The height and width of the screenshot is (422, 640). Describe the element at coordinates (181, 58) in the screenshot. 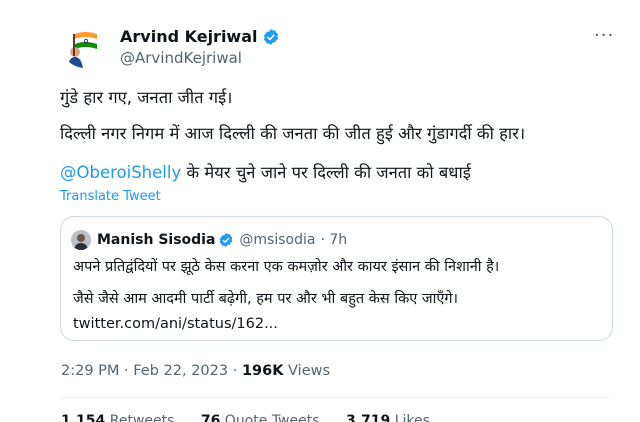

I see `author-handle: @ArvindKejriwal` at that location.